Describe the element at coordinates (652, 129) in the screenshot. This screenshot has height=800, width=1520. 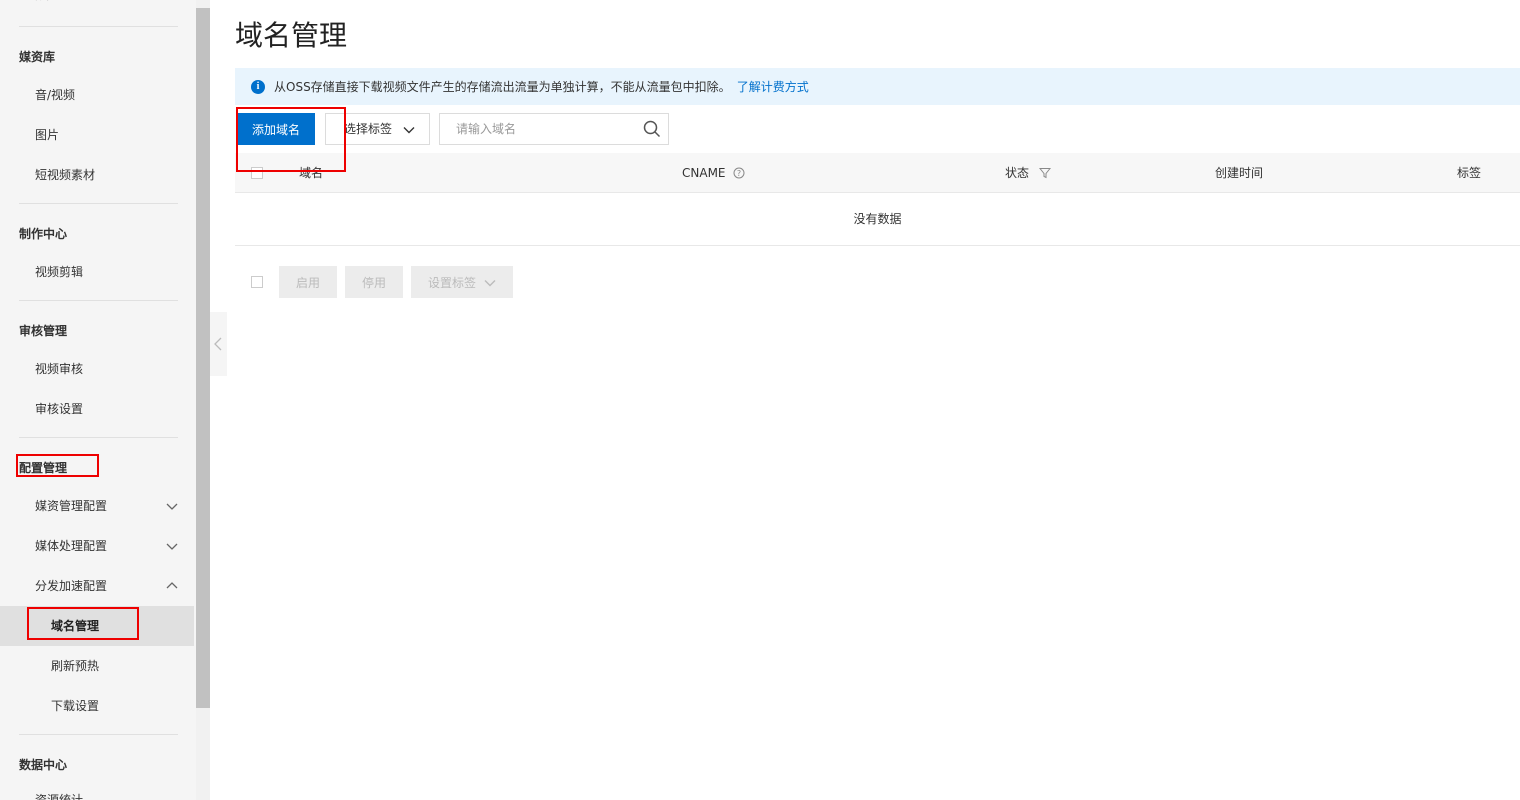
I see `search-icon` at that location.